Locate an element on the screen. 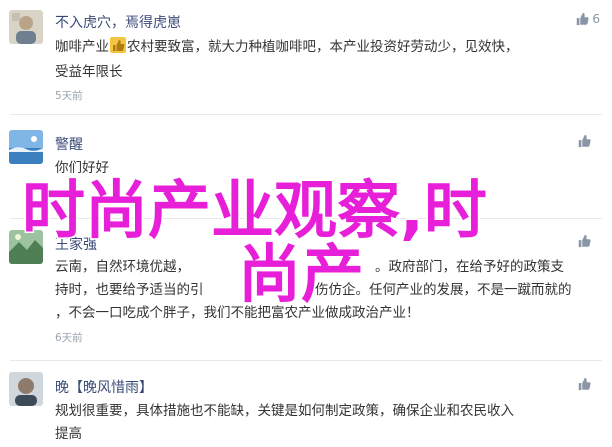  comment-author: 警醒 is located at coordinates (69, 144).